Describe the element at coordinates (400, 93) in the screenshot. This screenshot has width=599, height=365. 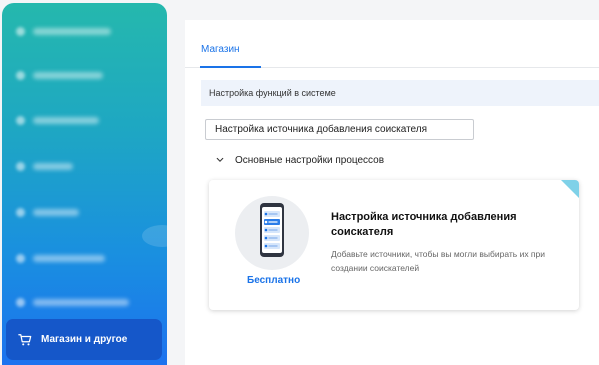
I see `section-header: Настройка функций в системе` at that location.